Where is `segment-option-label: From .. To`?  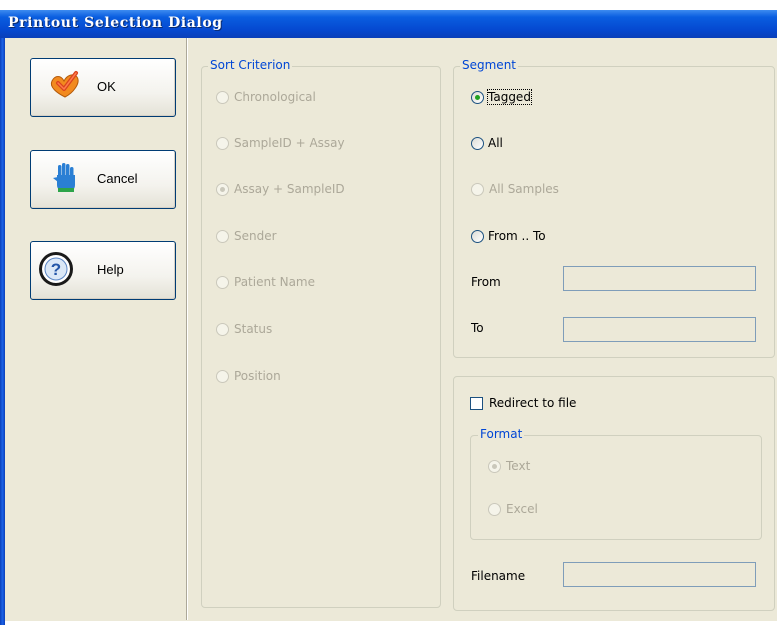 segment-option-label: From .. To is located at coordinates (517, 236).